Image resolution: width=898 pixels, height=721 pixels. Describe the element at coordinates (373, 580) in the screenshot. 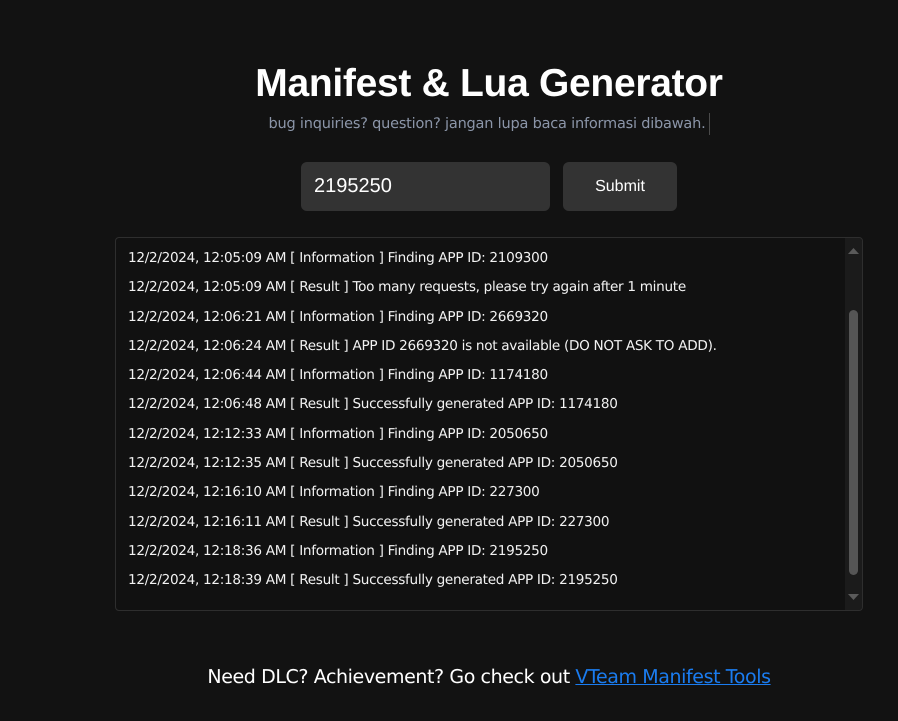

I see `log-line: 12/2/2024, 12:18:39 AM [ Result ] Successfully generated APP ID: 2195250` at that location.